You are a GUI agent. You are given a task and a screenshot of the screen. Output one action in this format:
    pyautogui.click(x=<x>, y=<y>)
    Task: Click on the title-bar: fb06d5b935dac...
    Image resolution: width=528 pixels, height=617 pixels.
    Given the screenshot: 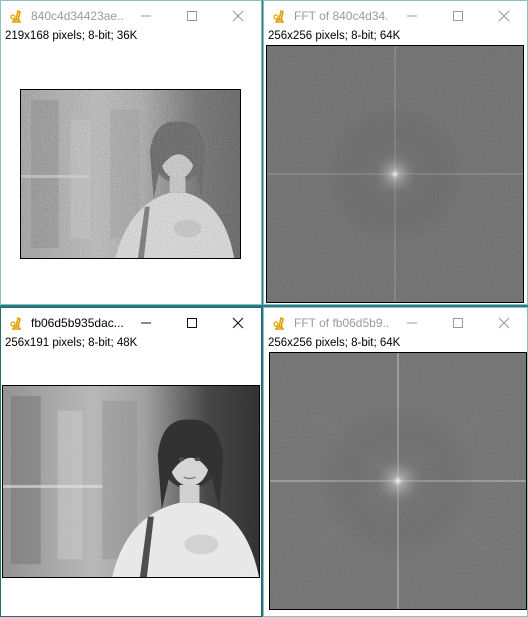 What is the action you would take?
    pyautogui.click(x=131, y=323)
    